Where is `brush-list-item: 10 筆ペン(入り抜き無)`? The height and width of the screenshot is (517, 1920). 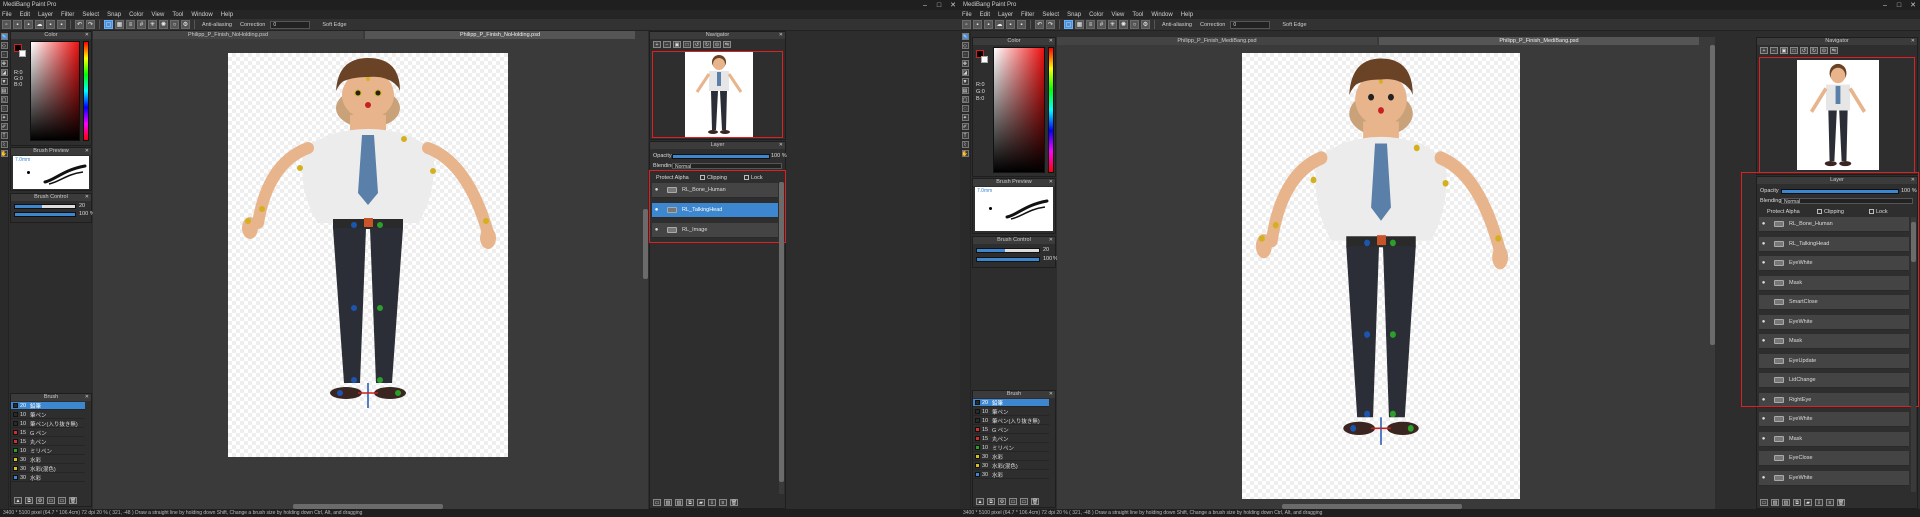
brush-list-item: 10 筆ペン(入り抜き無) is located at coordinates (48, 424).